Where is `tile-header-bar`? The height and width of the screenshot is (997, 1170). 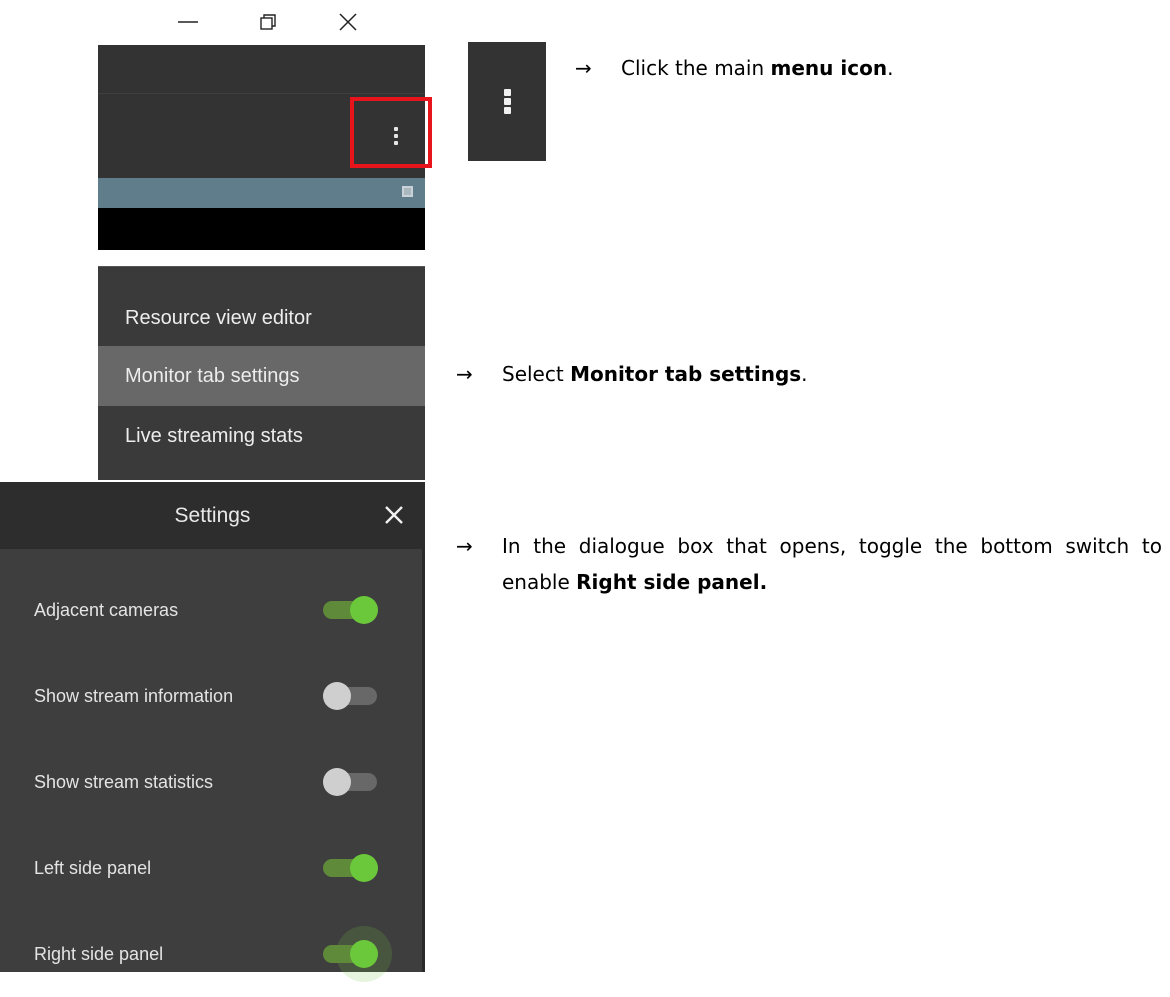
tile-header-bar is located at coordinates (261, 193).